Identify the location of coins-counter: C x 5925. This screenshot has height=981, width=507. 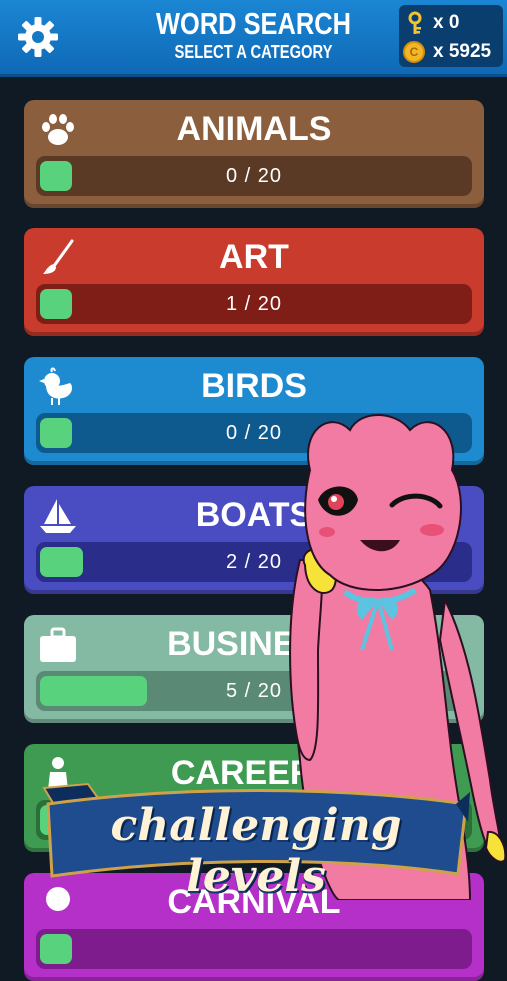
(447, 52).